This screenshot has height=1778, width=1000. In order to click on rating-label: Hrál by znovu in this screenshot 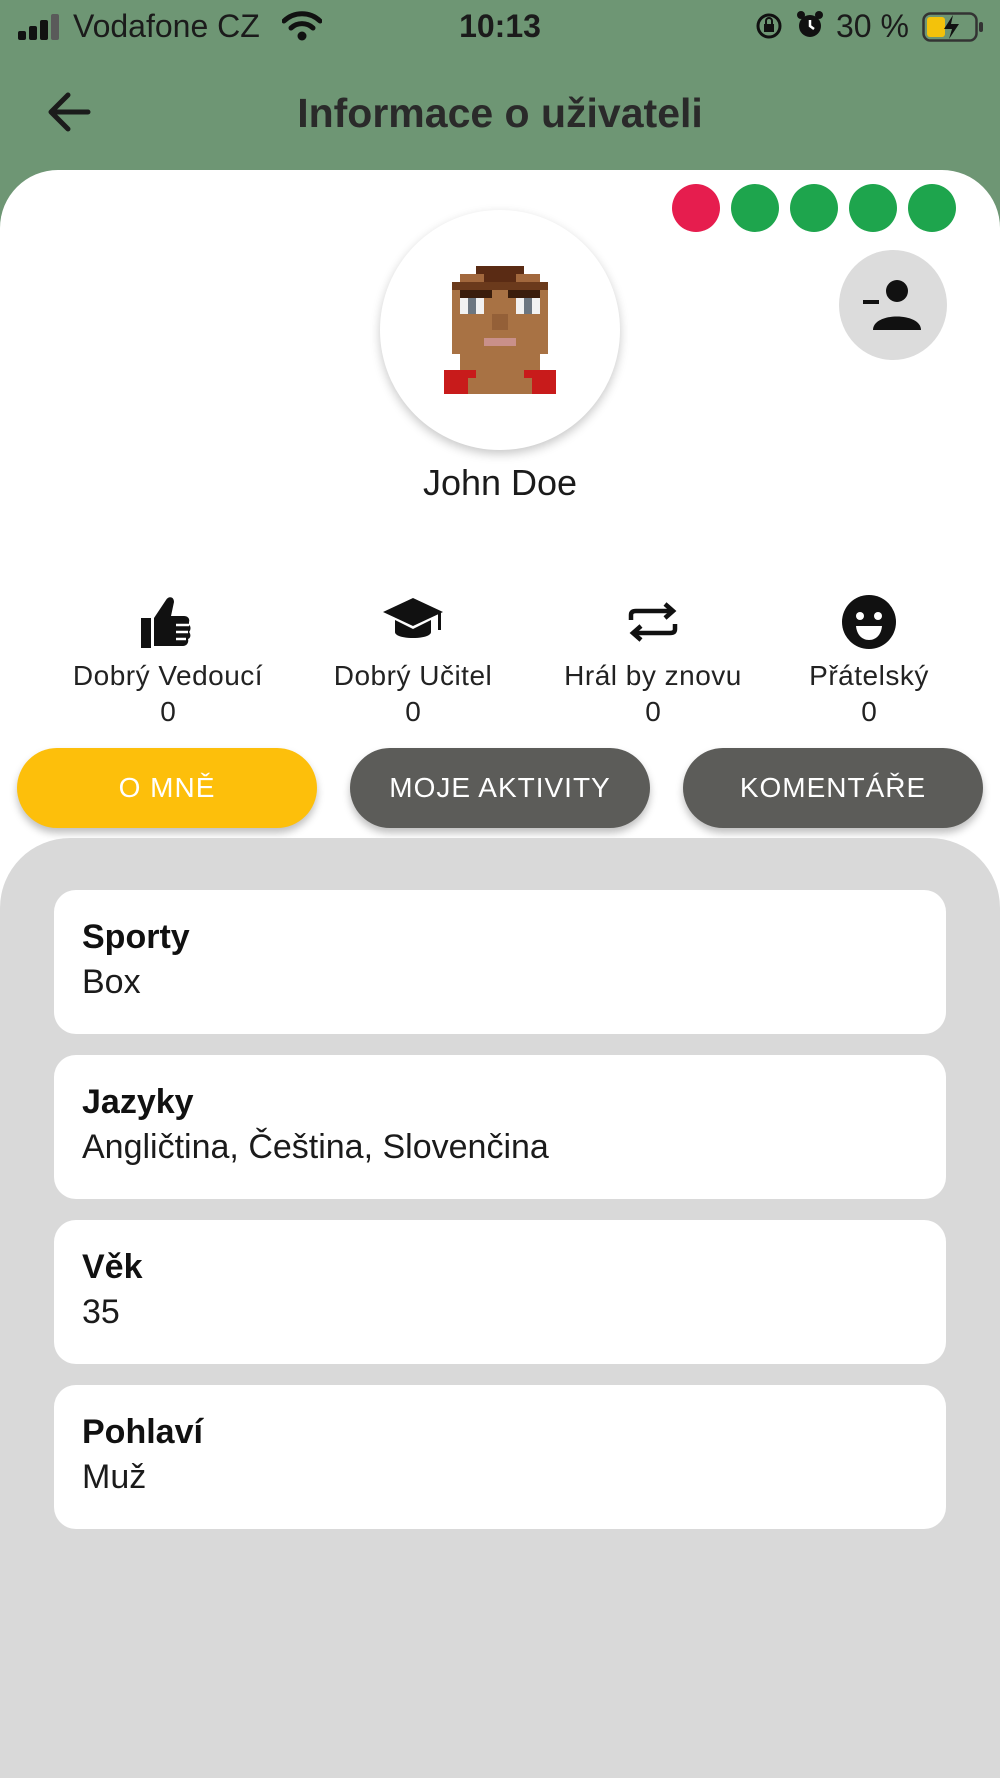, I will do `click(653, 675)`.